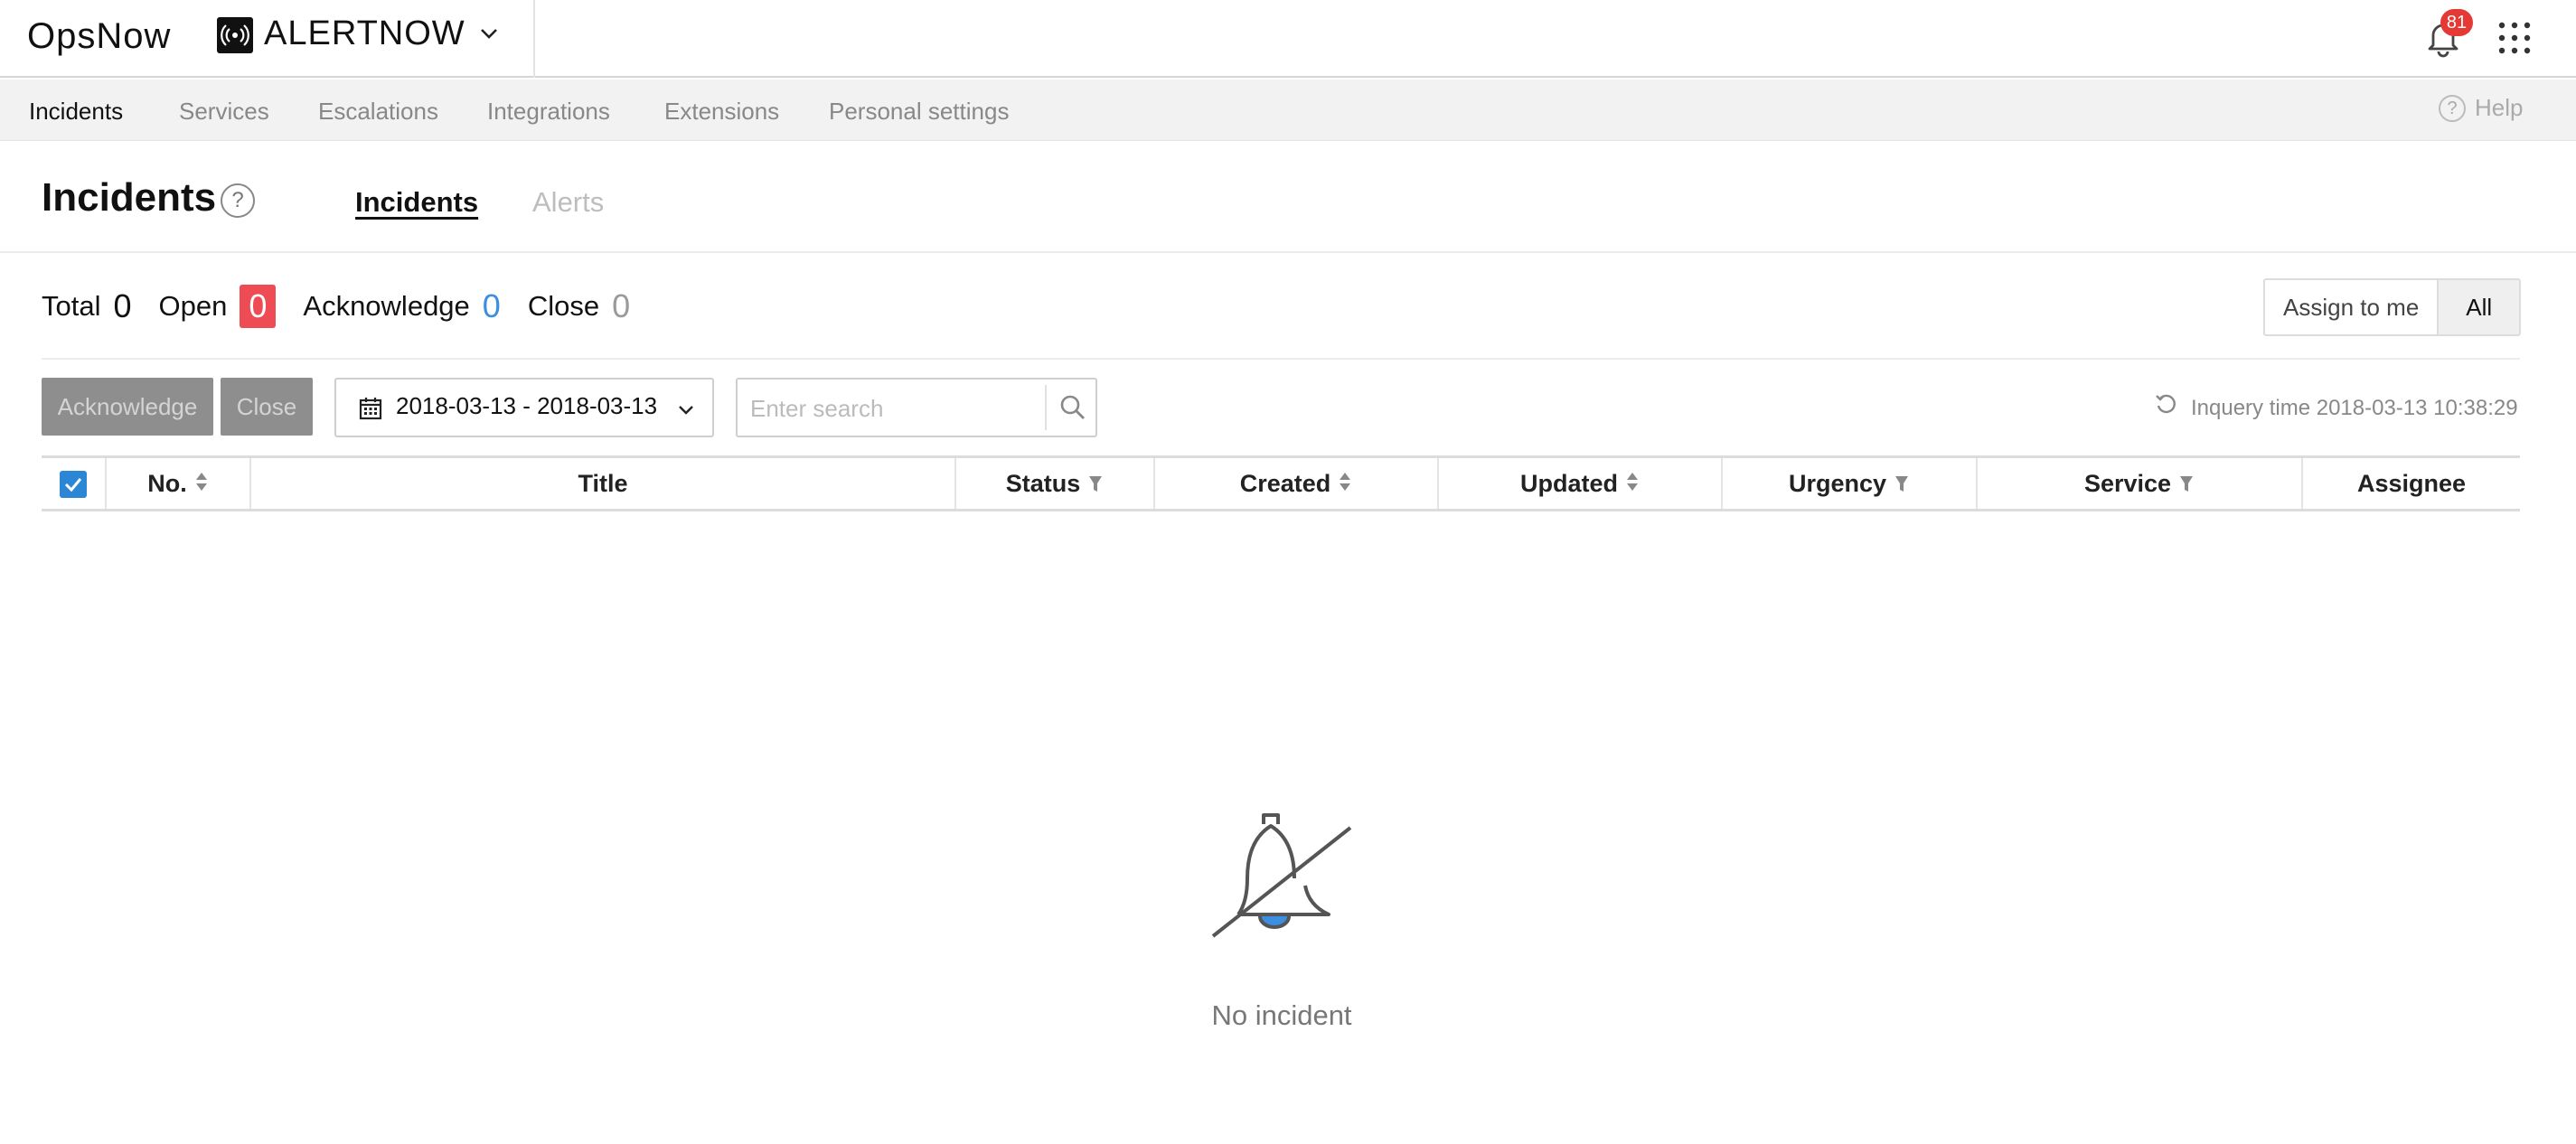 The width and height of the screenshot is (2576, 1144). What do you see at coordinates (71, 306) in the screenshot?
I see `total-label: Total` at bounding box center [71, 306].